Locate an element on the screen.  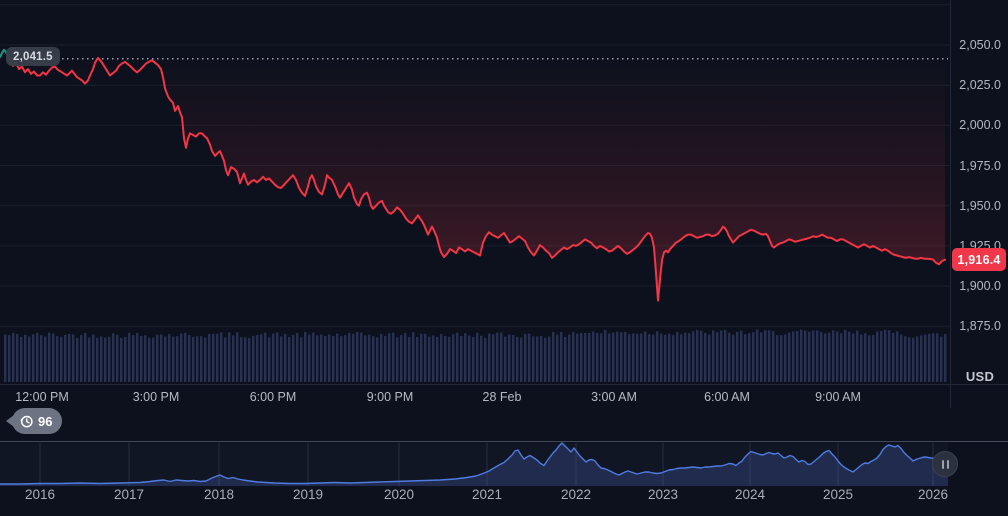
price-tick-label: 1,900.0 is located at coordinates (980, 286).